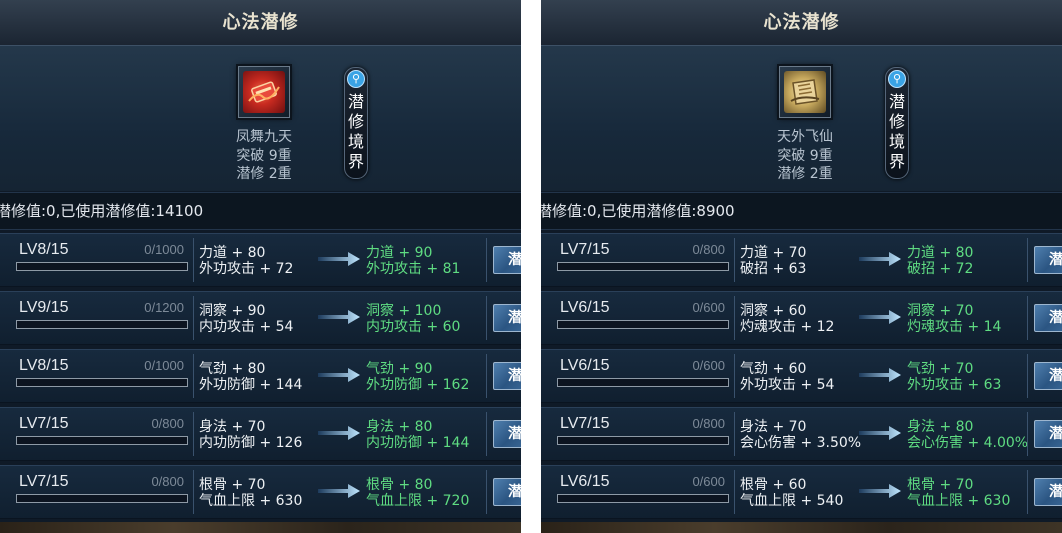 This screenshot has height=533, width=1062. Describe the element at coordinates (413, 327) in the screenshot. I see `next-stat-secondary: 内功攻击 + 60` at that location.